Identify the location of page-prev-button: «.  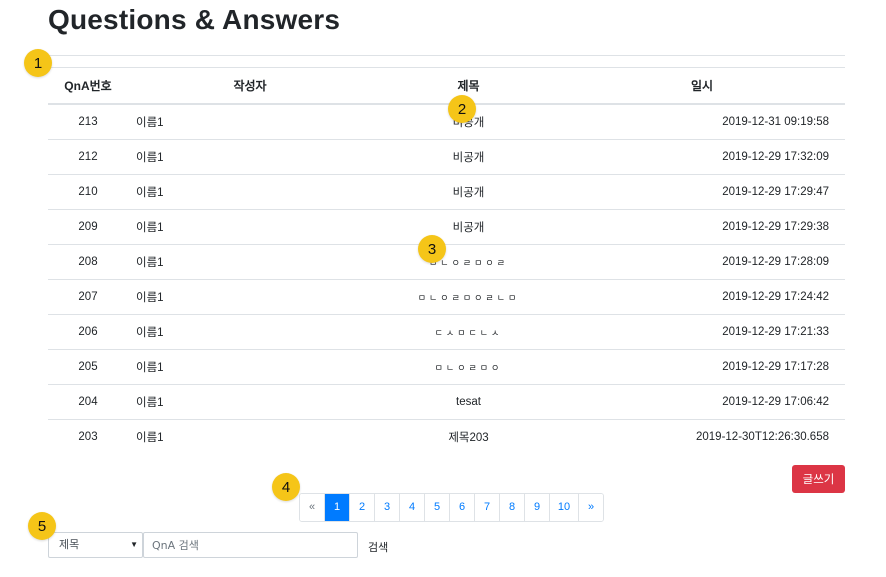
(312, 507).